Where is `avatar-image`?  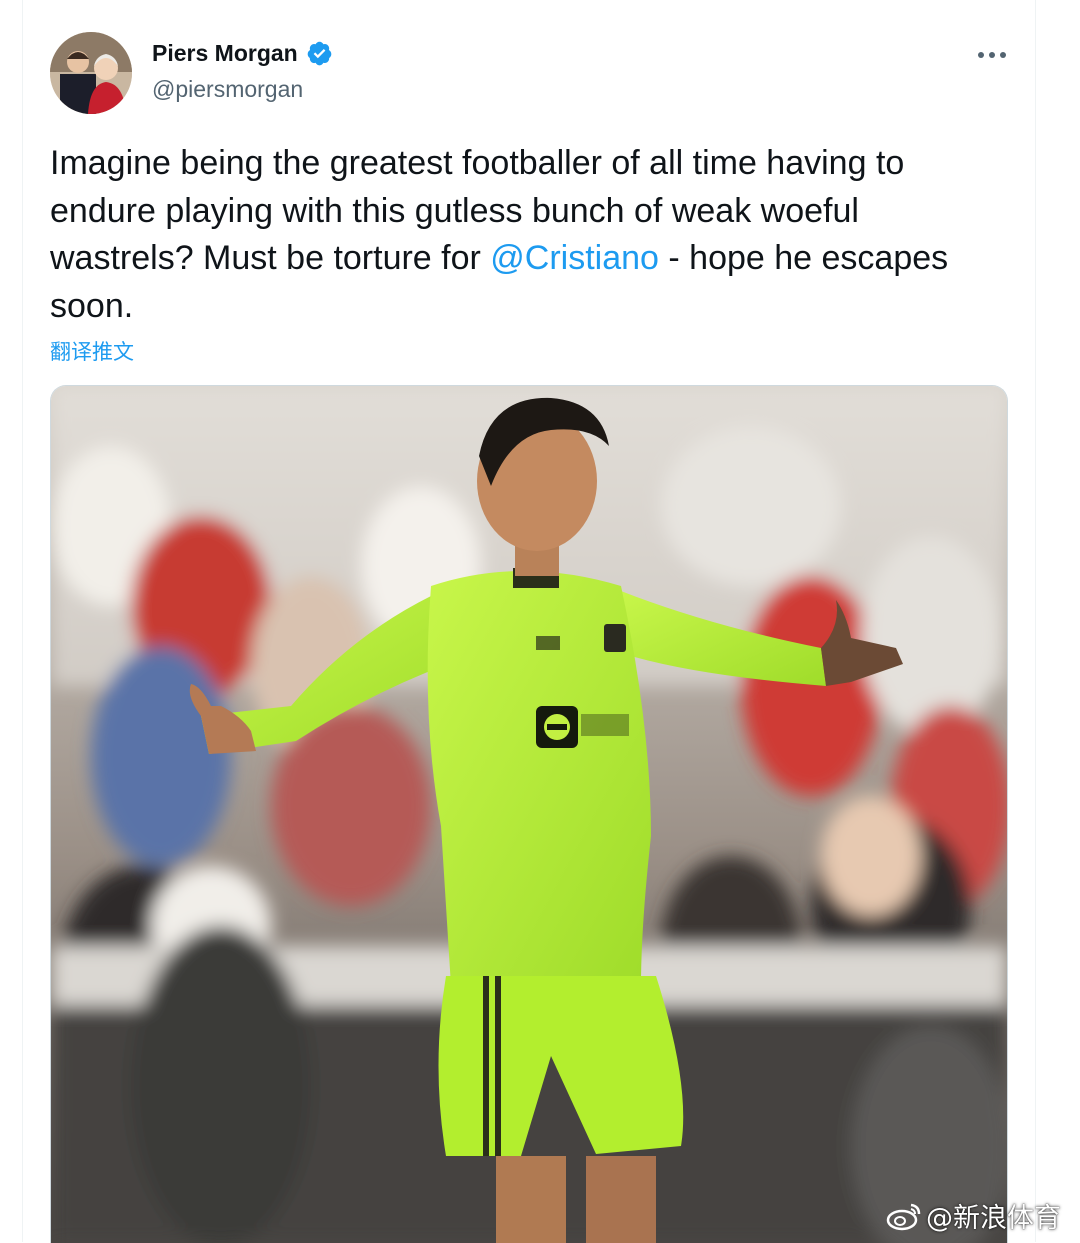
avatar-image is located at coordinates (91, 73).